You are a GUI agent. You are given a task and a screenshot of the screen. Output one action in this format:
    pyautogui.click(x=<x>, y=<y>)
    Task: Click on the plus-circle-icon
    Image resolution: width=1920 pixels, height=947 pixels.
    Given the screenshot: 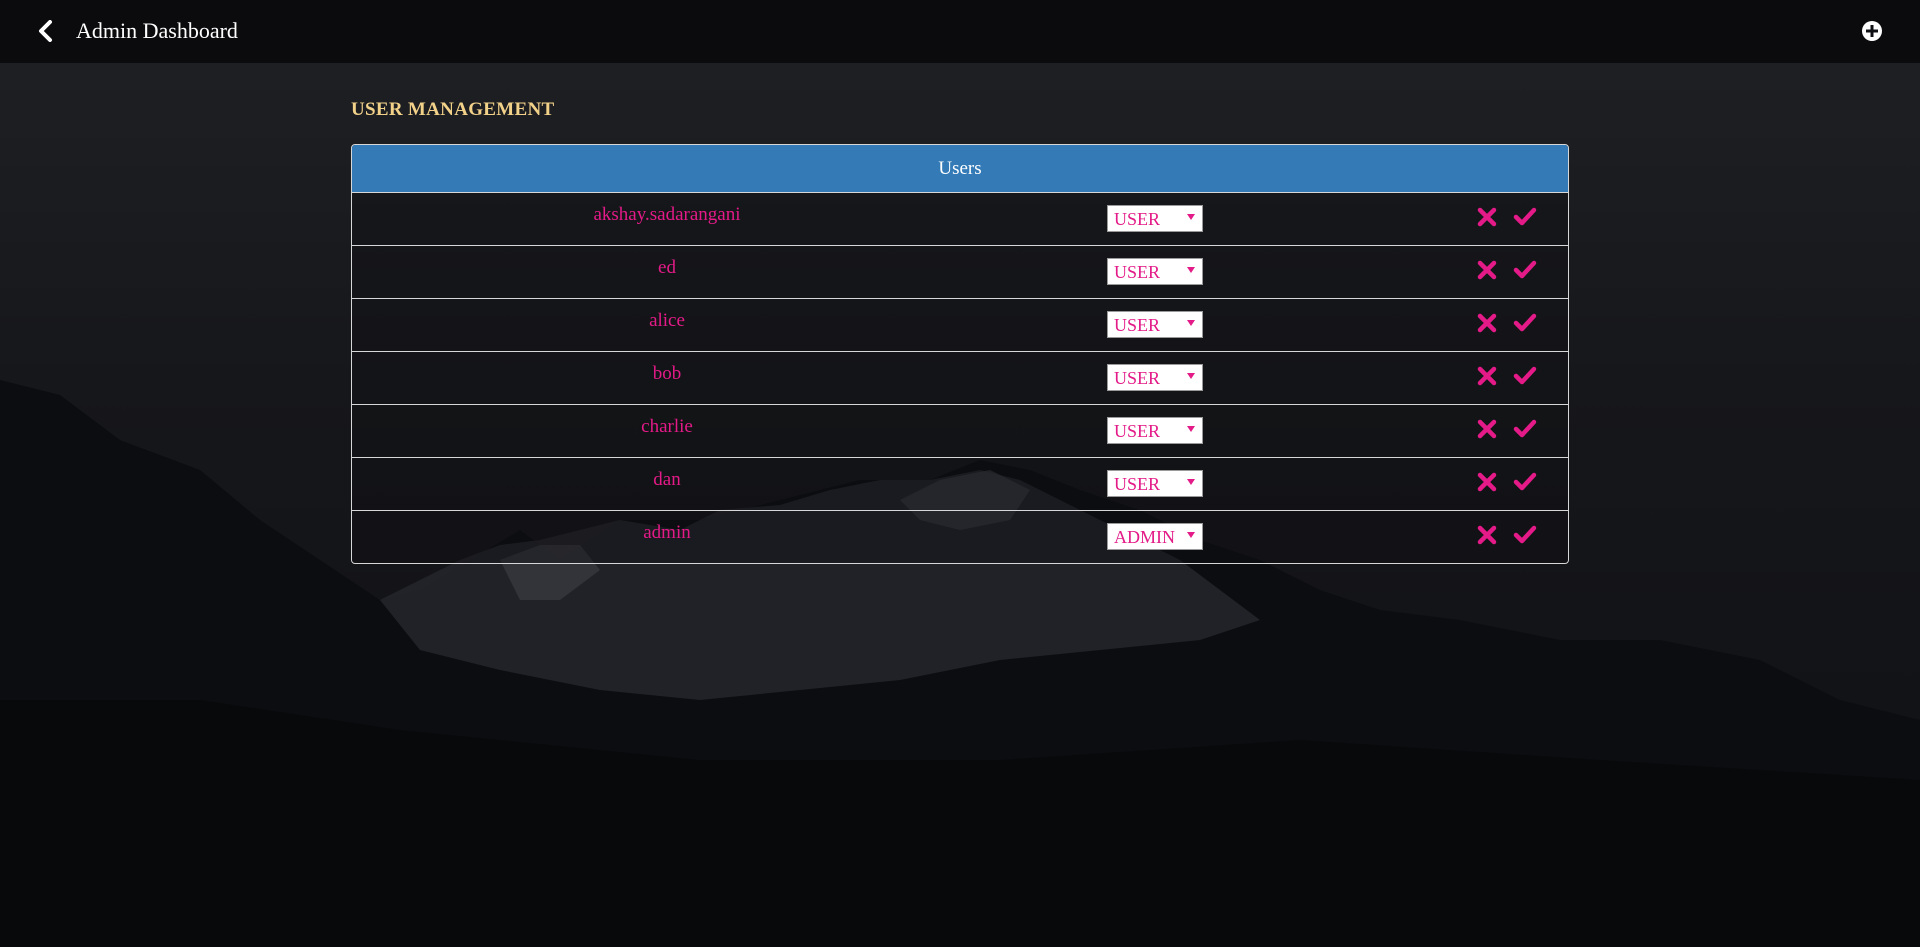 What is the action you would take?
    pyautogui.click(x=1872, y=31)
    